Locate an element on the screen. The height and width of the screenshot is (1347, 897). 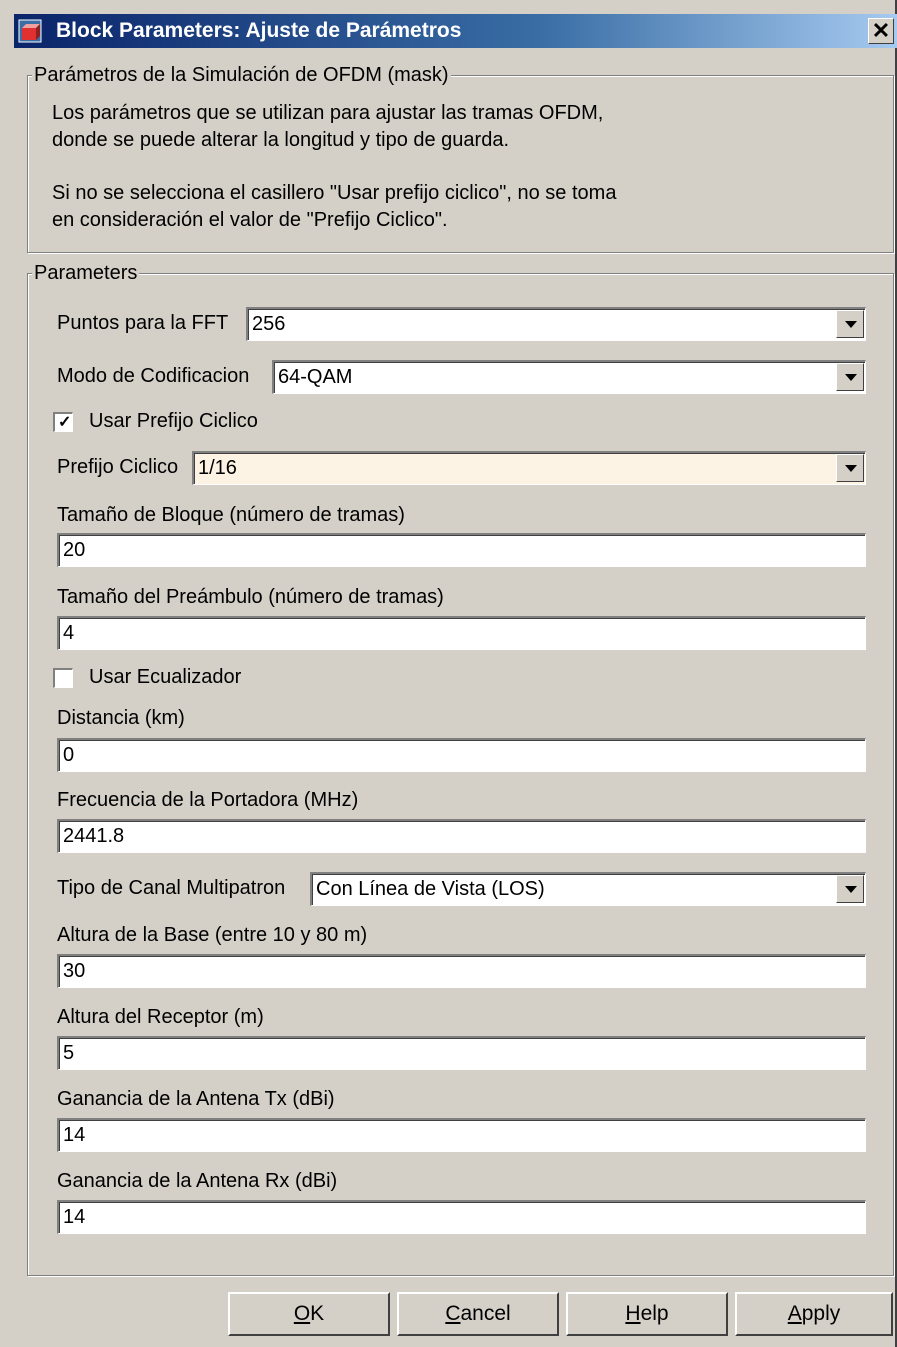
preamble-size-input is located at coordinates (462, 633).